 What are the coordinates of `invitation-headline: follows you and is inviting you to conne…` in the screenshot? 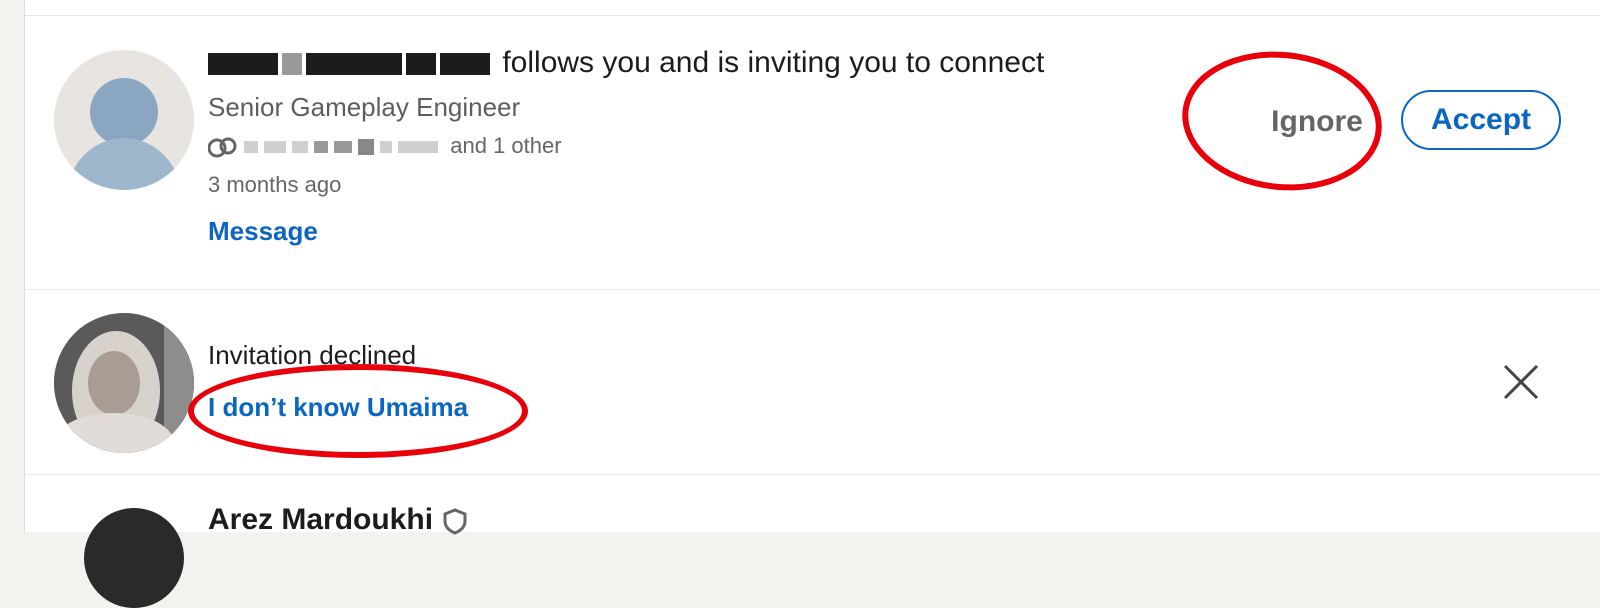 It's located at (626, 63).